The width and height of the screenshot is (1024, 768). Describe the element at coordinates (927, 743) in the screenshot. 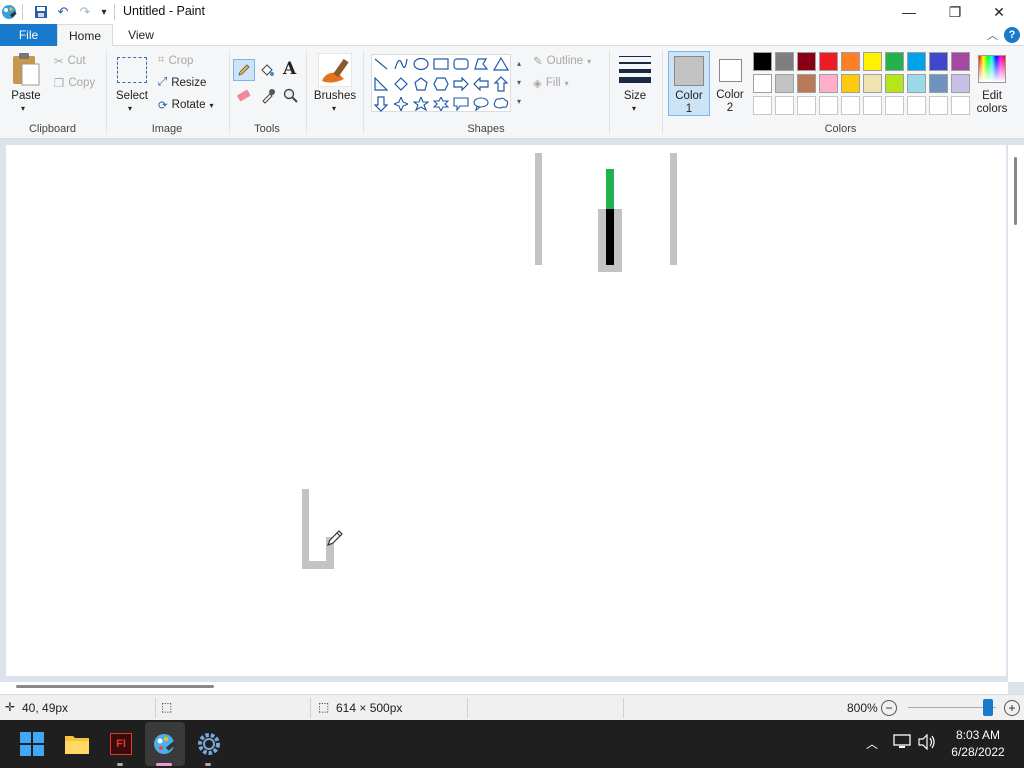

I see `volume-icon` at that location.